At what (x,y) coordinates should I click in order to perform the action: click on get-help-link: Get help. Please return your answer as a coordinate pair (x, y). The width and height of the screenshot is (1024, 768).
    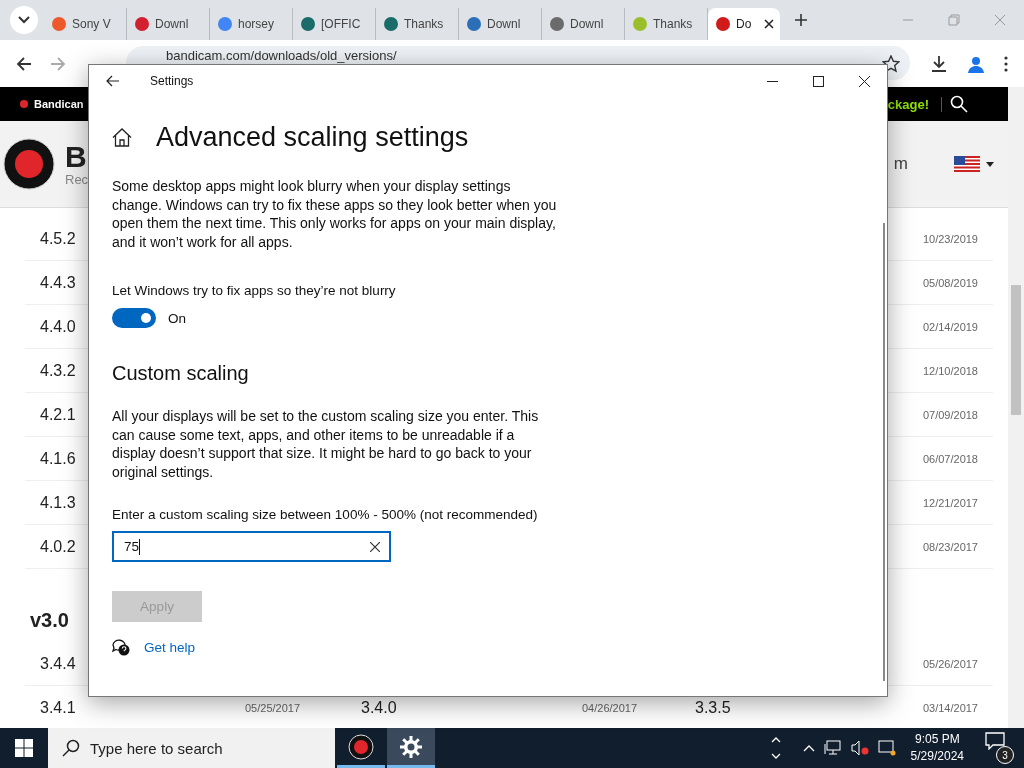
    Looking at the image, I should click on (170, 647).